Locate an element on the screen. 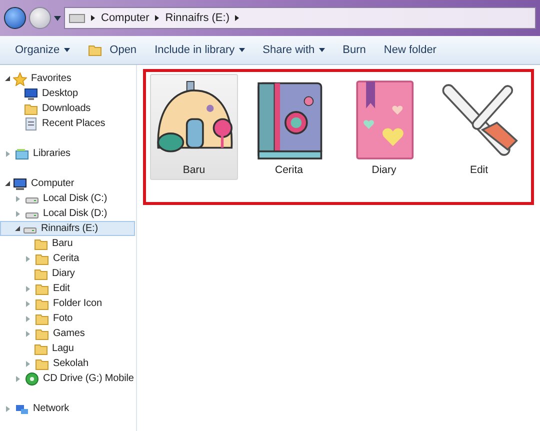  monitor-icon is located at coordinates (31, 93).